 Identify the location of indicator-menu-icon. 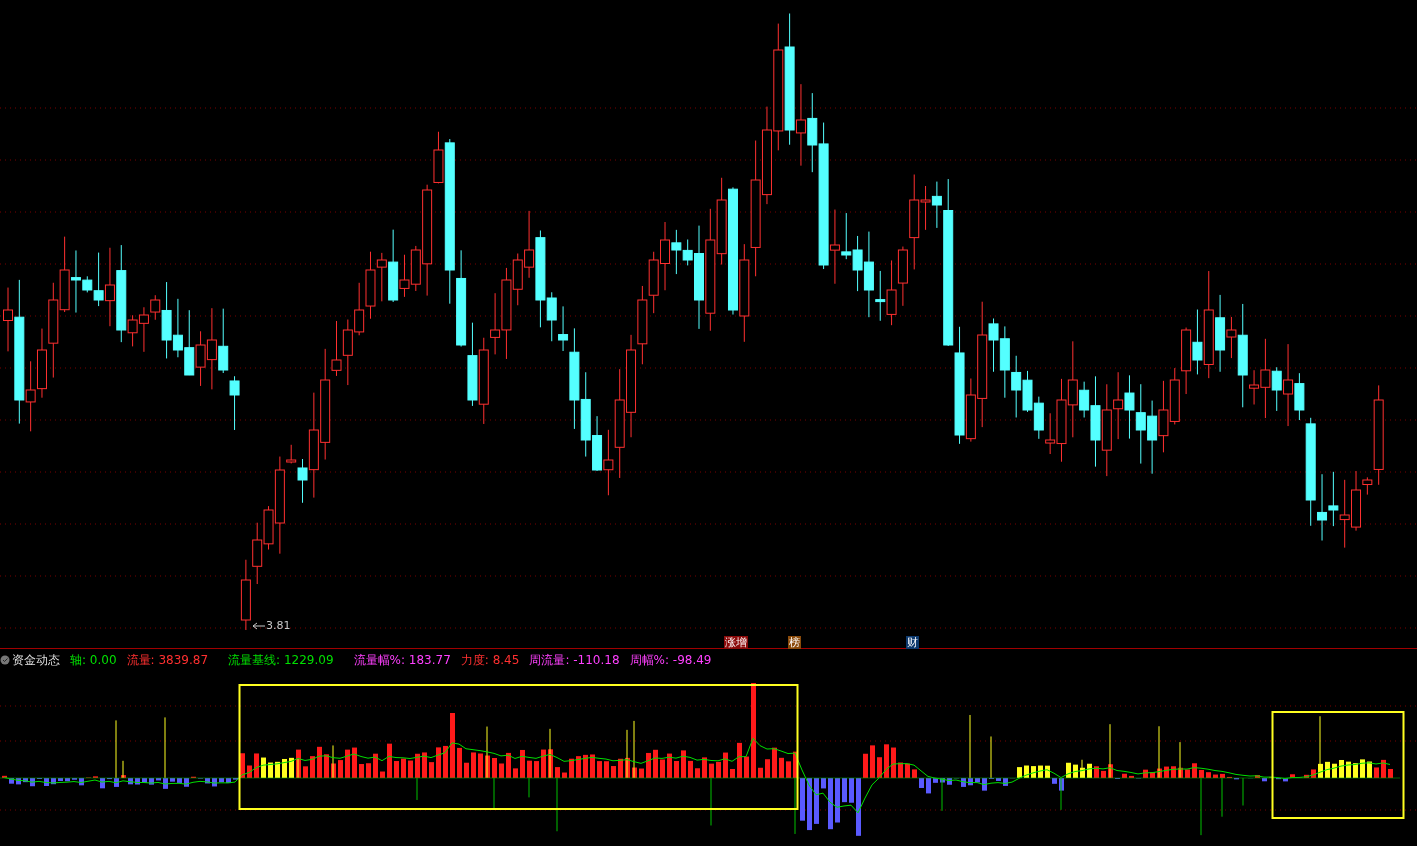
(5, 659).